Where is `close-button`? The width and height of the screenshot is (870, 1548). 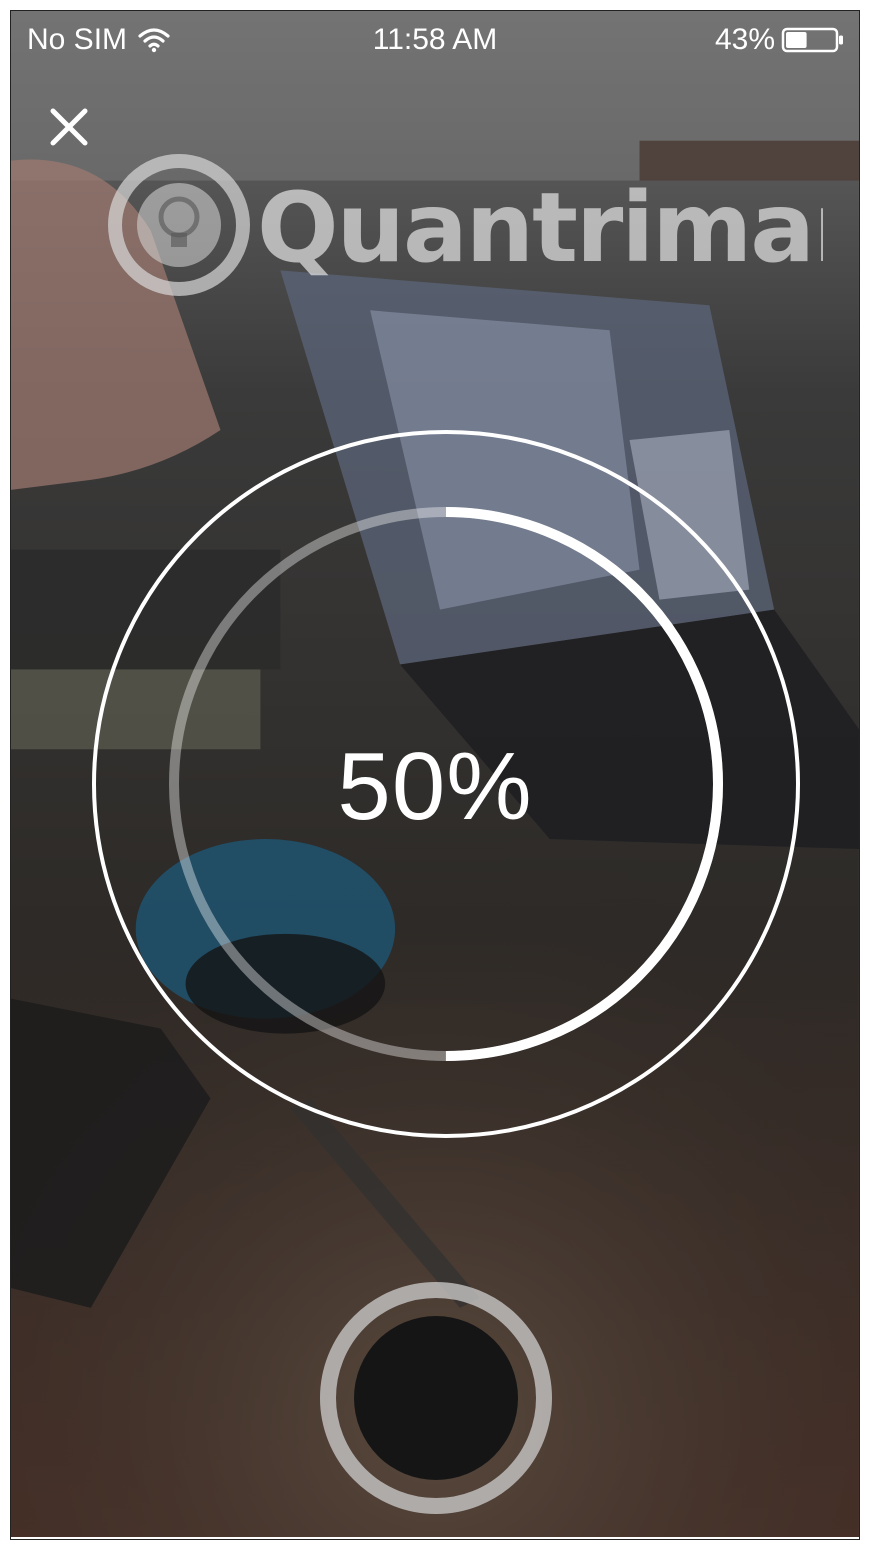 close-button is located at coordinates (69, 127).